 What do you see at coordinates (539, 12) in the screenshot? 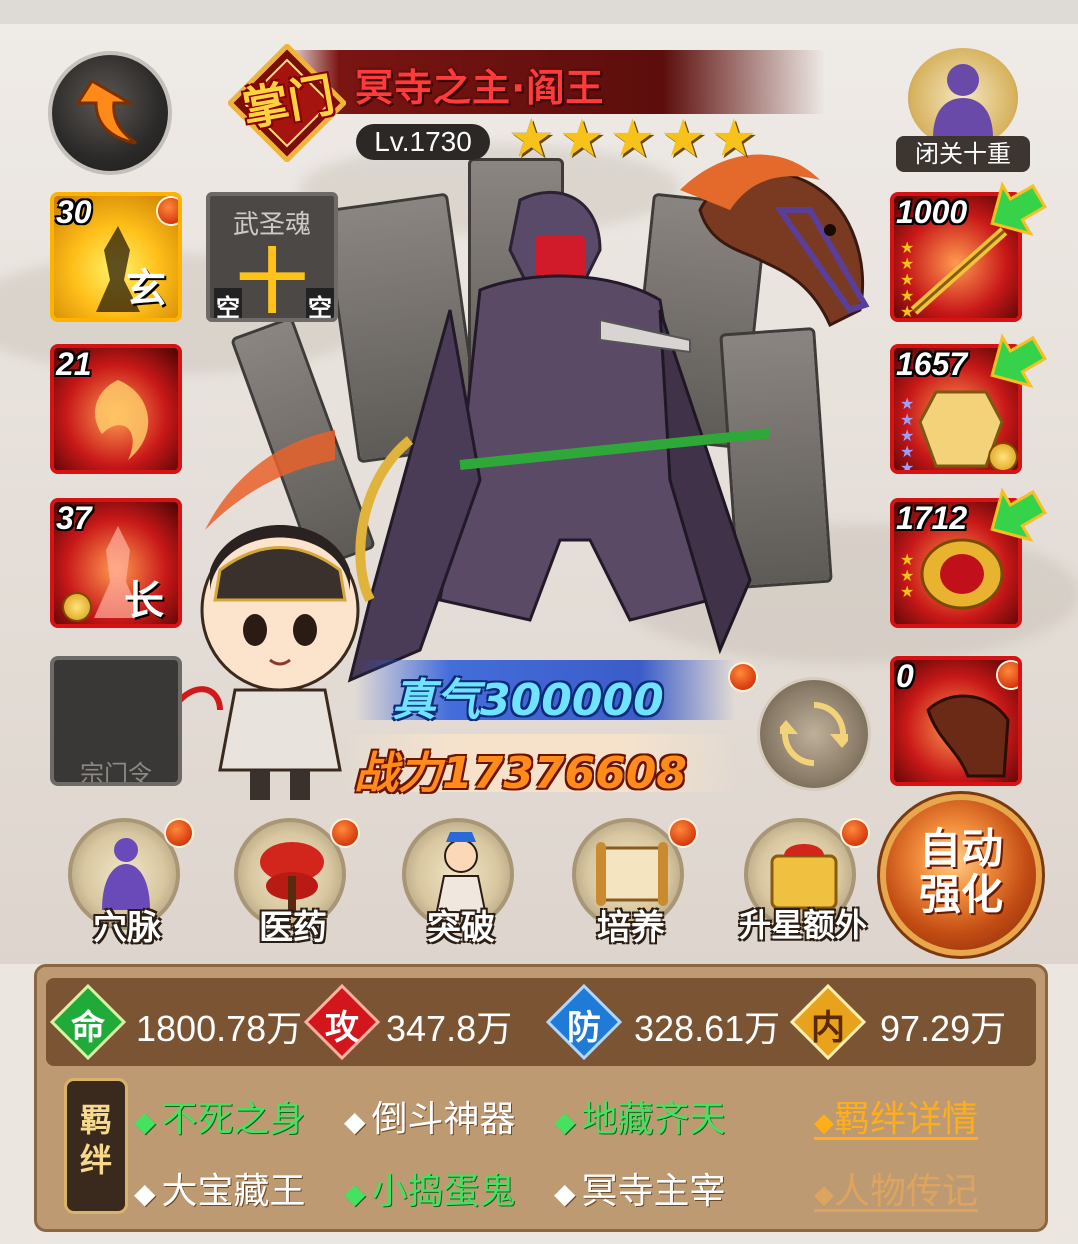
I see `status-strip` at bounding box center [539, 12].